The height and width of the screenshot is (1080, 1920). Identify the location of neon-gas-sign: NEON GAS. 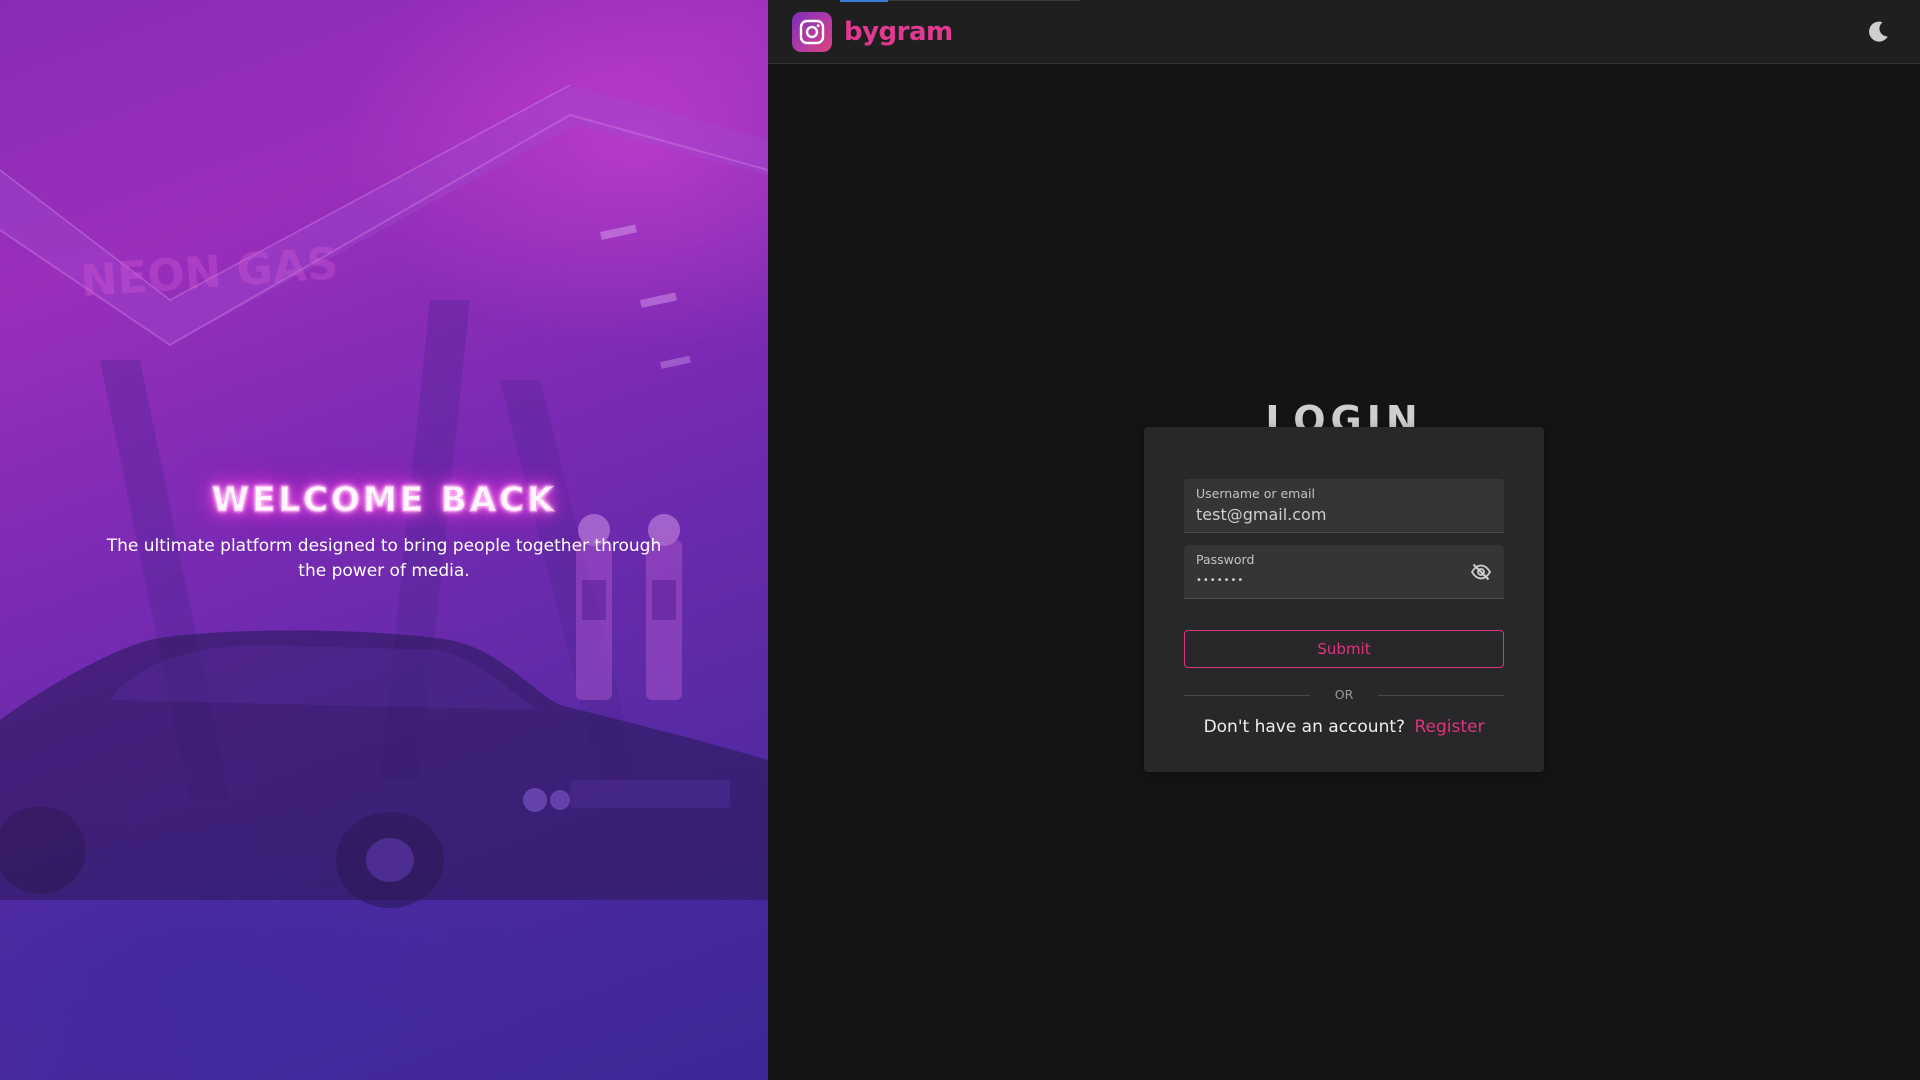
(209, 272).